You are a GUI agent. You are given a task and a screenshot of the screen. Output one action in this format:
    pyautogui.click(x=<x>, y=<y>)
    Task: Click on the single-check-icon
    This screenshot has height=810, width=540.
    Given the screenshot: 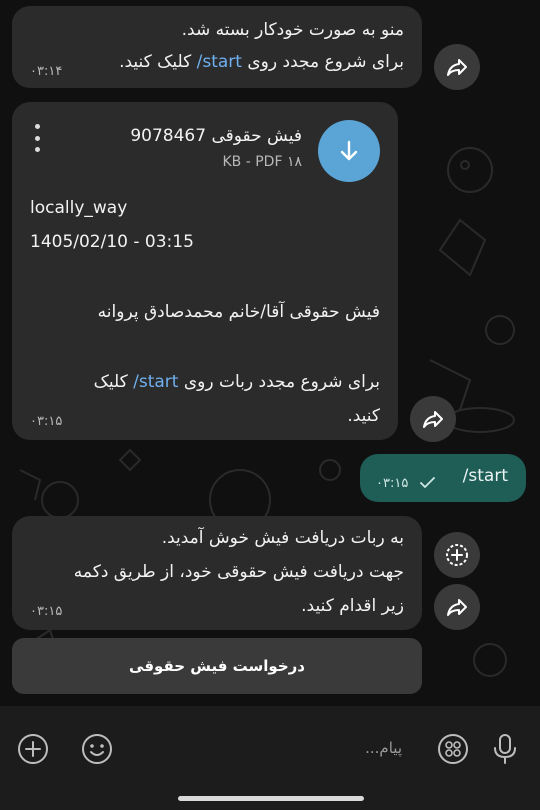 What is the action you would take?
    pyautogui.click(x=427, y=483)
    